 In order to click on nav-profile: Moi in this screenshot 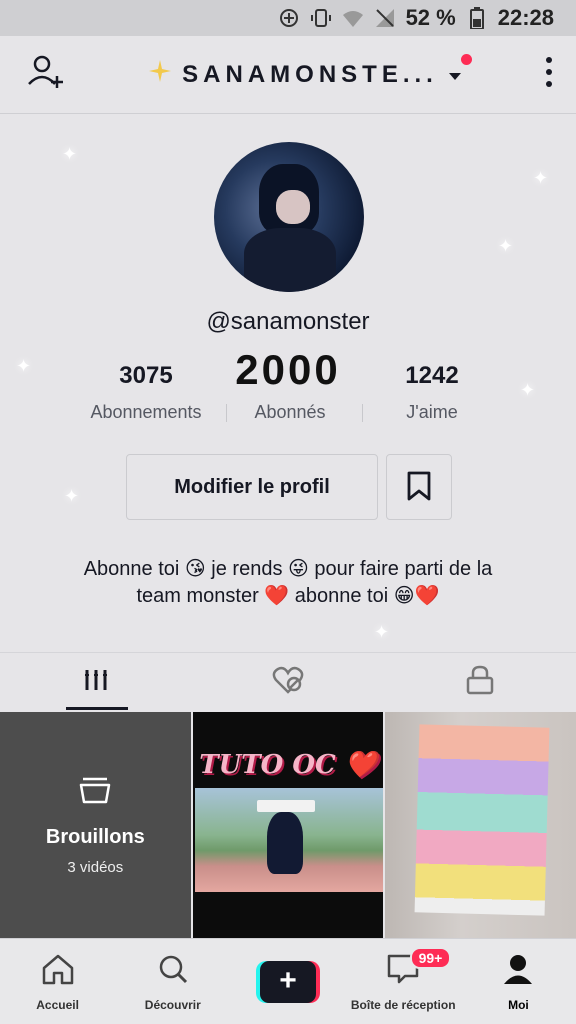, I will do `click(518, 981)`.